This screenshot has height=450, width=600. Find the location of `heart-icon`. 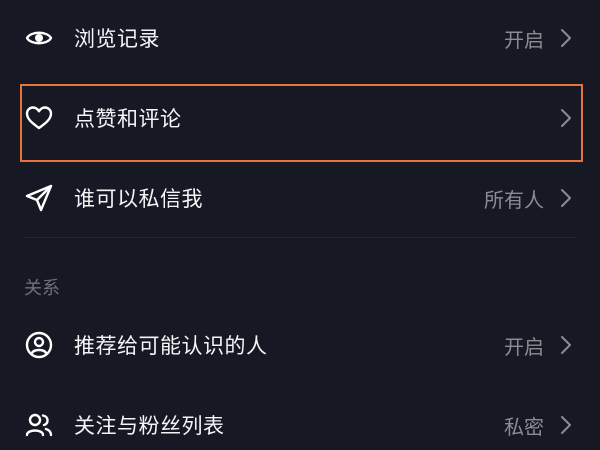

heart-icon is located at coordinates (39, 118).